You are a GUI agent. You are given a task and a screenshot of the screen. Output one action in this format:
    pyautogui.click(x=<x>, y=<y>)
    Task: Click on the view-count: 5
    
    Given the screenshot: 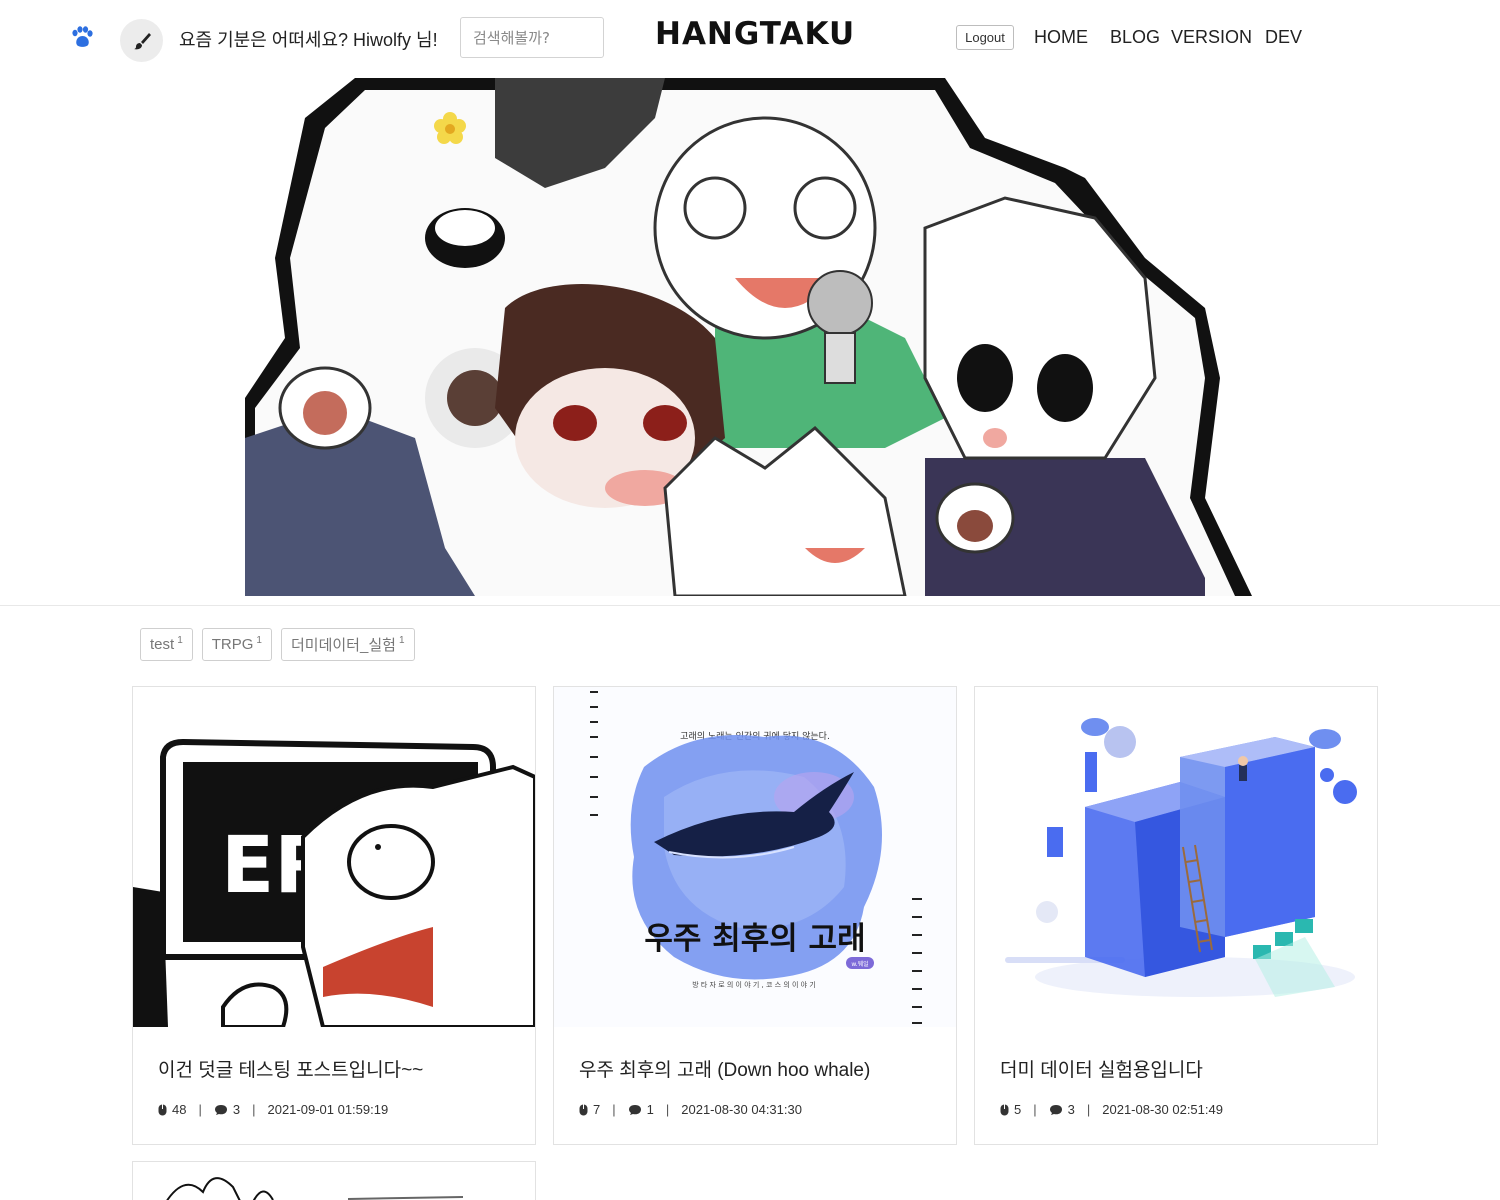 What is the action you would take?
    pyautogui.click(x=1018, y=1109)
    